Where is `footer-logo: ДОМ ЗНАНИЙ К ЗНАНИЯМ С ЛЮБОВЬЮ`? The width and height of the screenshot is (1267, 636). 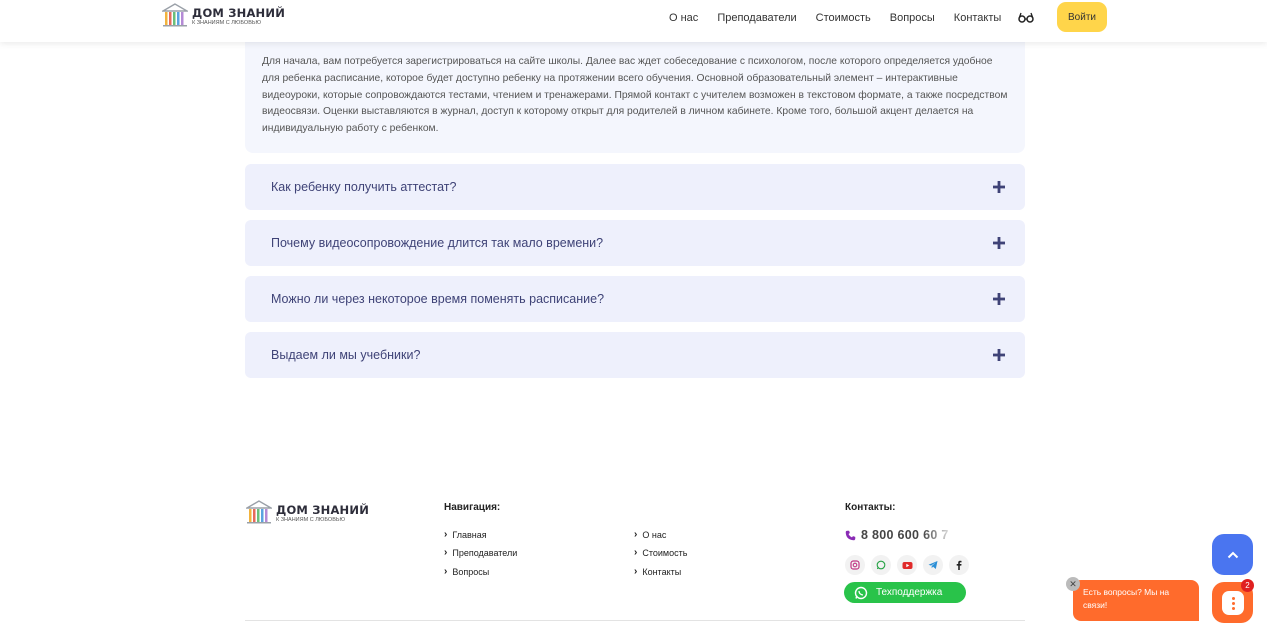
footer-logo: ДОМ ЗНАНИЙ К ЗНАНИЯМ С ЛЮБОВЬЮ is located at coordinates (307, 512).